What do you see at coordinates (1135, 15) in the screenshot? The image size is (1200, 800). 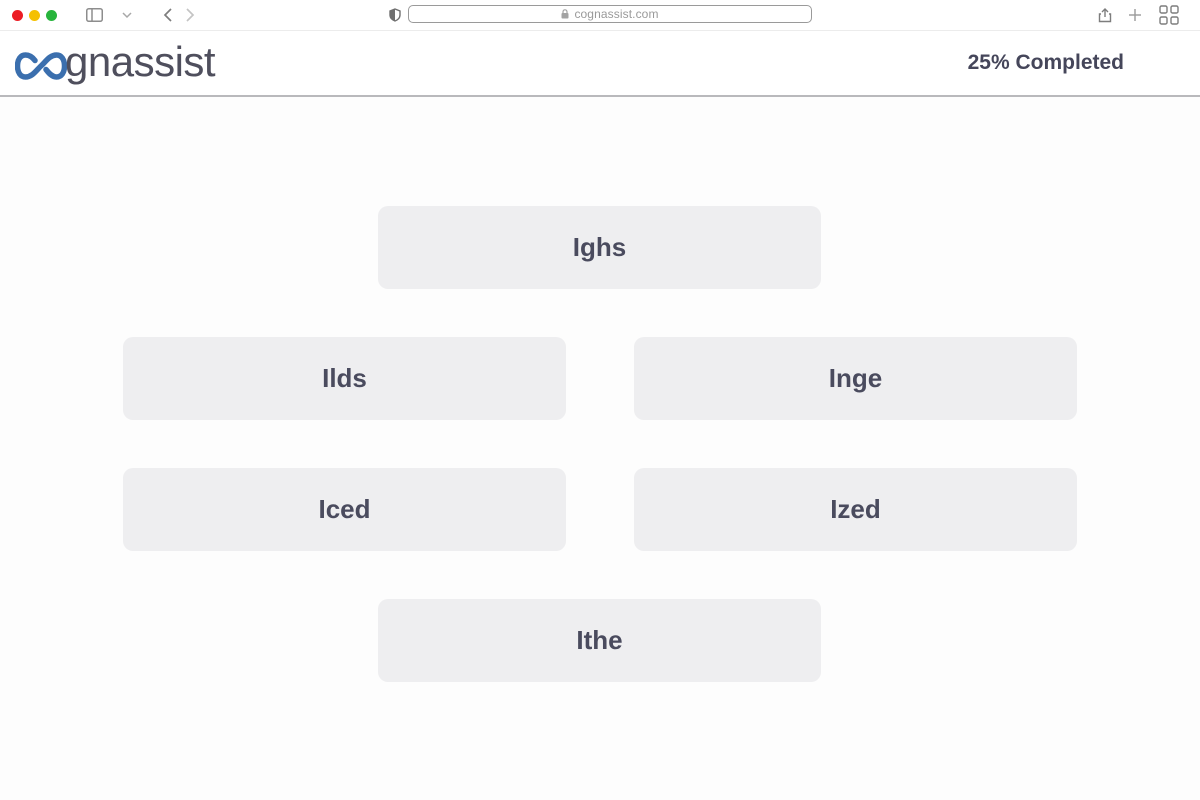 I see `plus-icon` at bounding box center [1135, 15].